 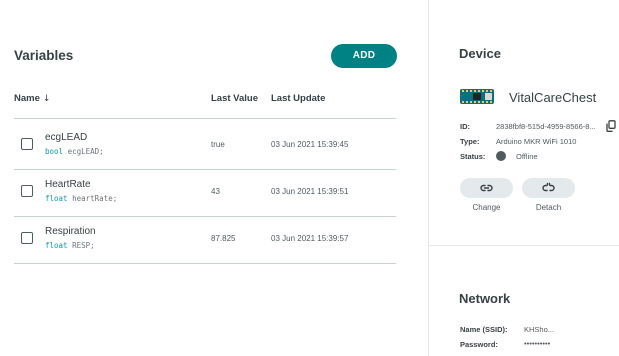 What do you see at coordinates (484, 329) in the screenshot?
I see `ssid-label: Name (SSID):` at bounding box center [484, 329].